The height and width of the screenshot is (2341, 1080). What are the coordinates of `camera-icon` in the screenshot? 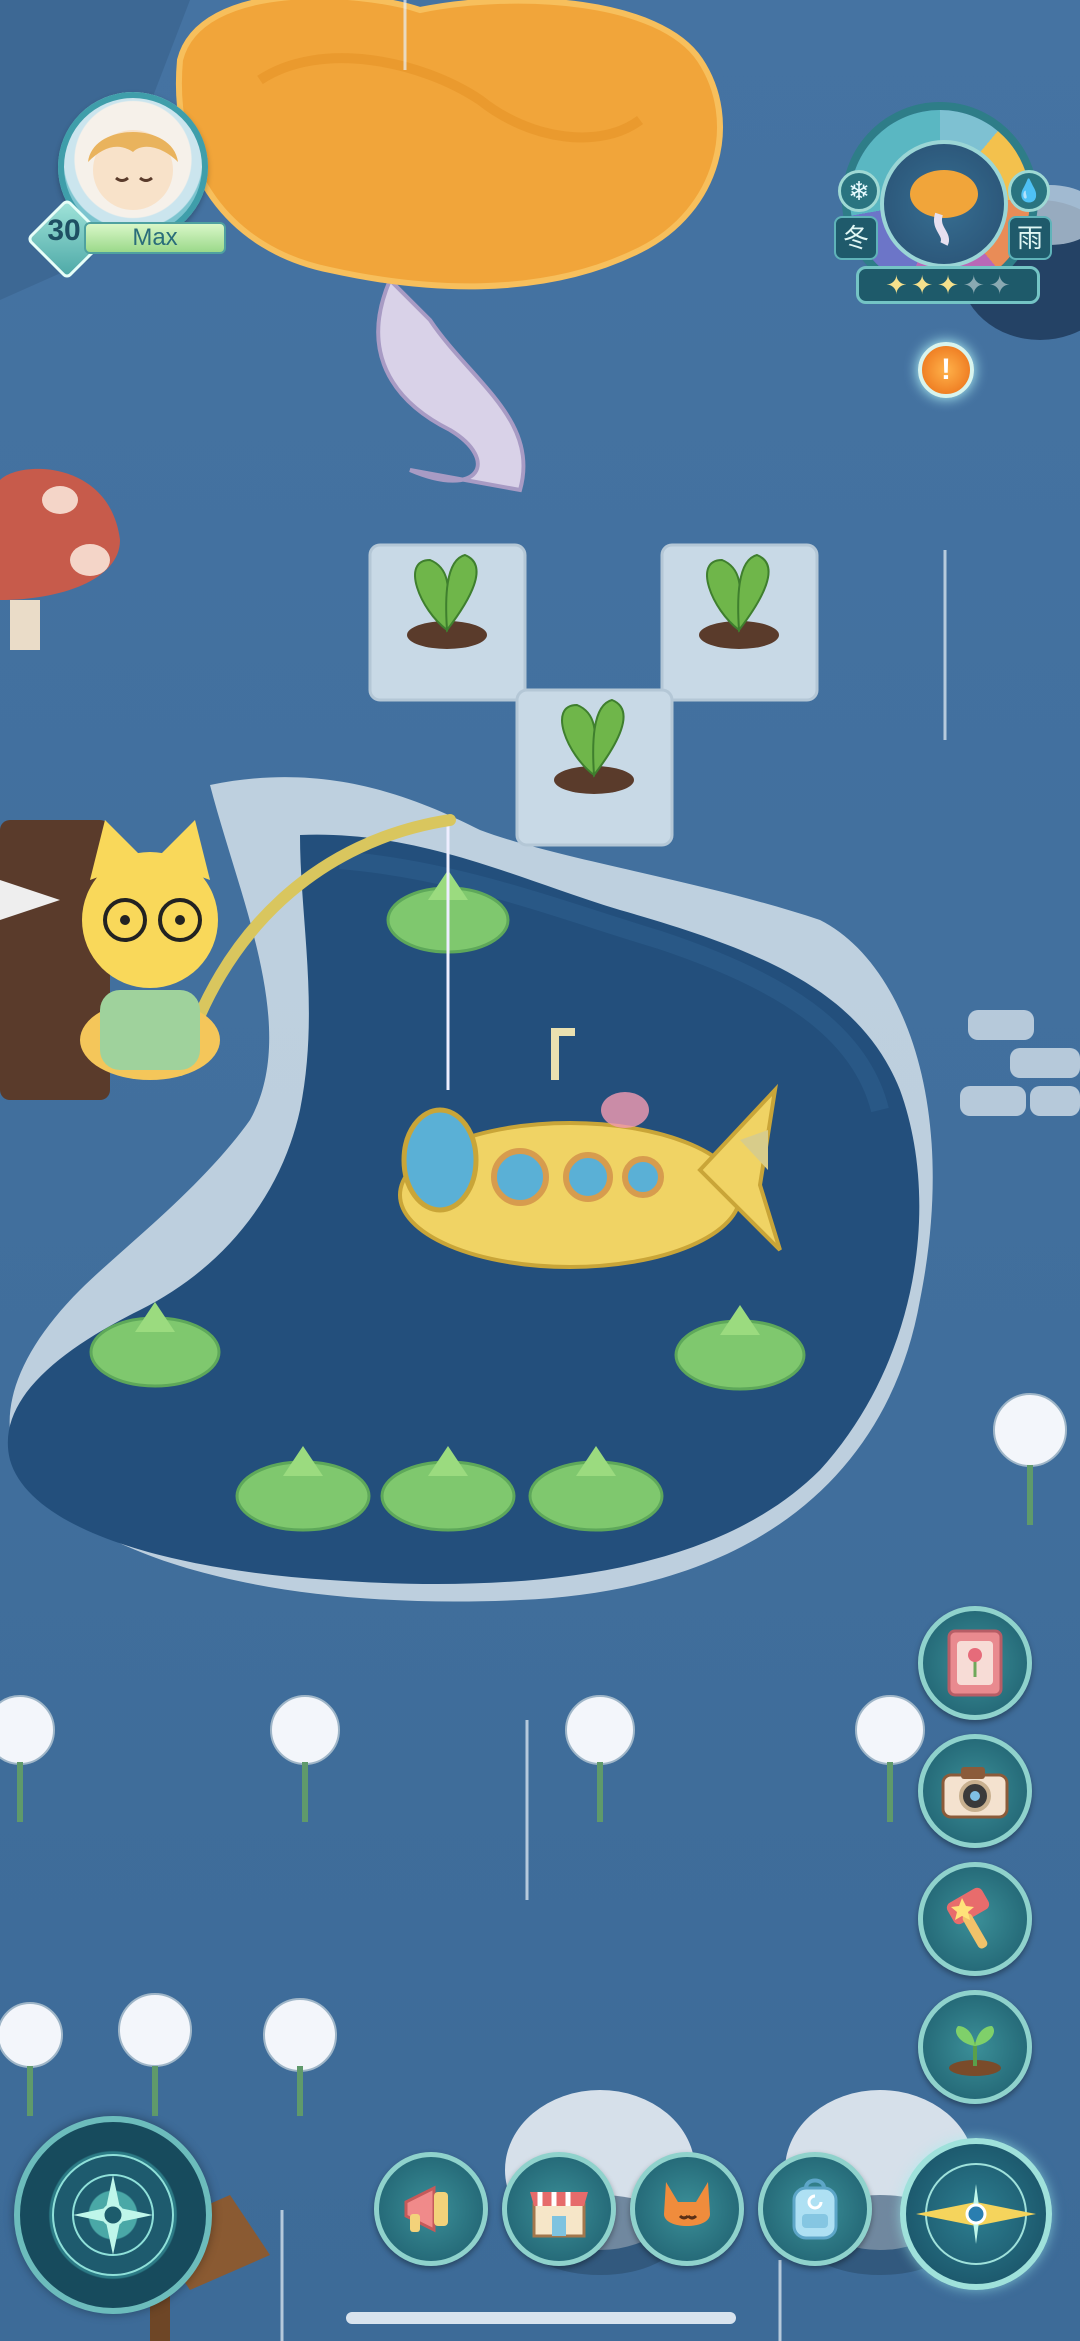 It's located at (975, 1793).